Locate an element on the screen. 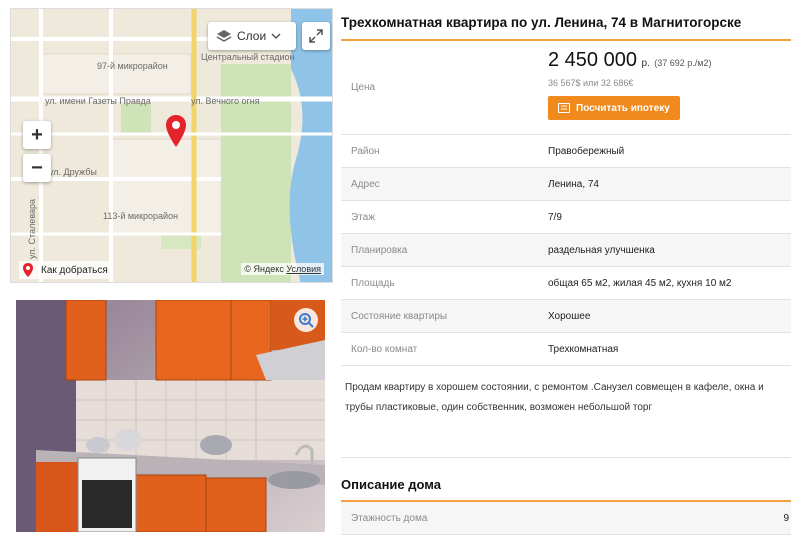 Image resolution: width=793 pixels, height=535 pixels. house-section-title: Описание дома is located at coordinates (566, 486).